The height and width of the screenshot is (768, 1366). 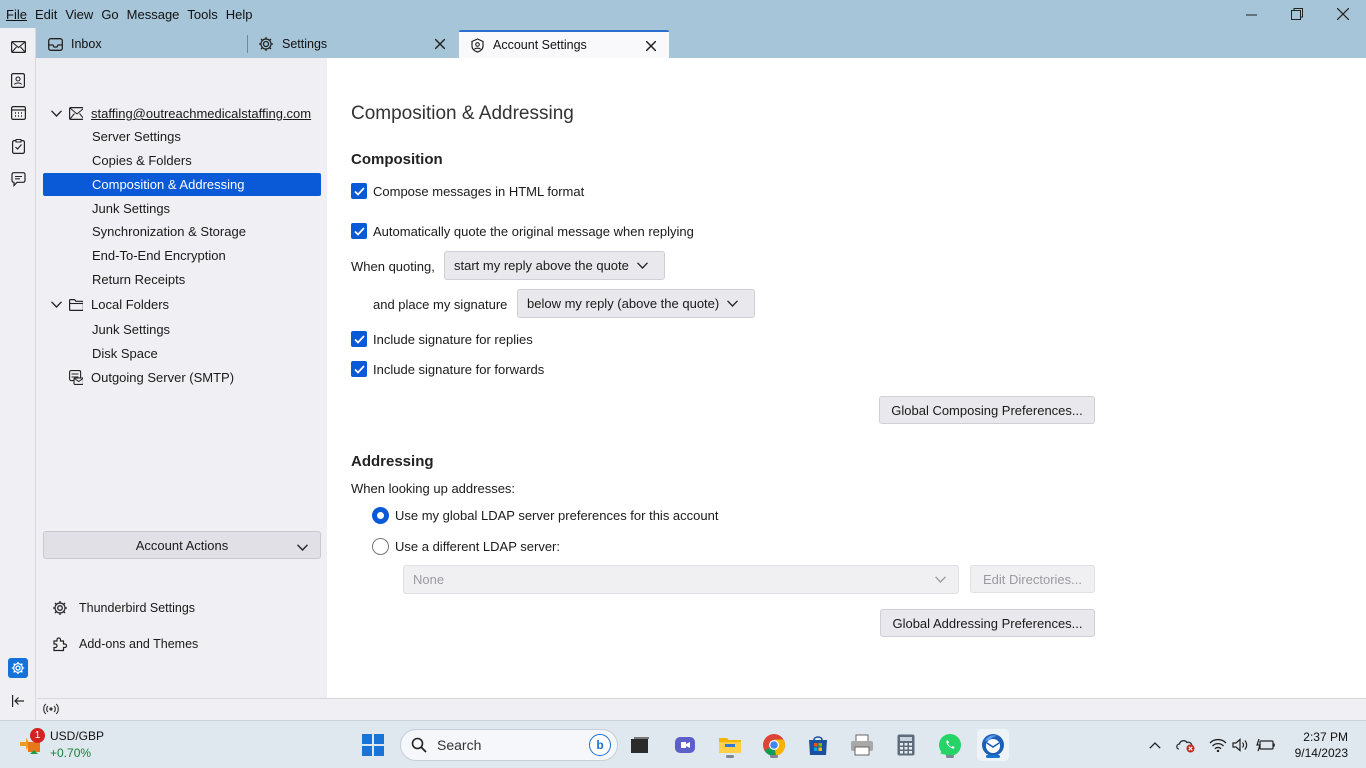 I want to click on taskbar-store, so click(x=818, y=745).